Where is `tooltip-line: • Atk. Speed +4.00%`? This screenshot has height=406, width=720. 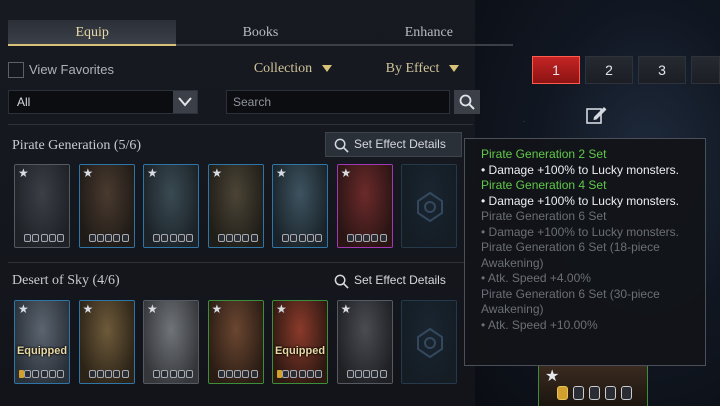
tooltip-line: • Atk. Speed +4.00% is located at coordinates (536, 278).